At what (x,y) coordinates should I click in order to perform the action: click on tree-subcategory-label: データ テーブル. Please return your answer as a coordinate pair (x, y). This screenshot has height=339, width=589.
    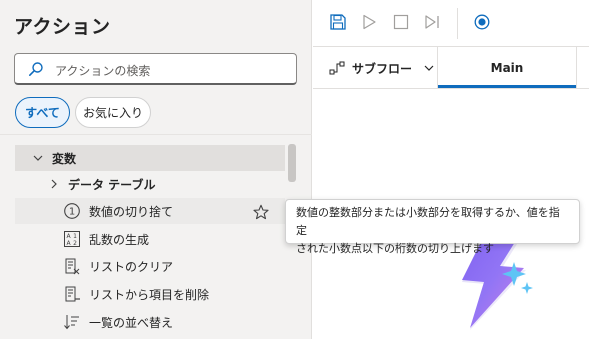
    Looking at the image, I should click on (112, 184).